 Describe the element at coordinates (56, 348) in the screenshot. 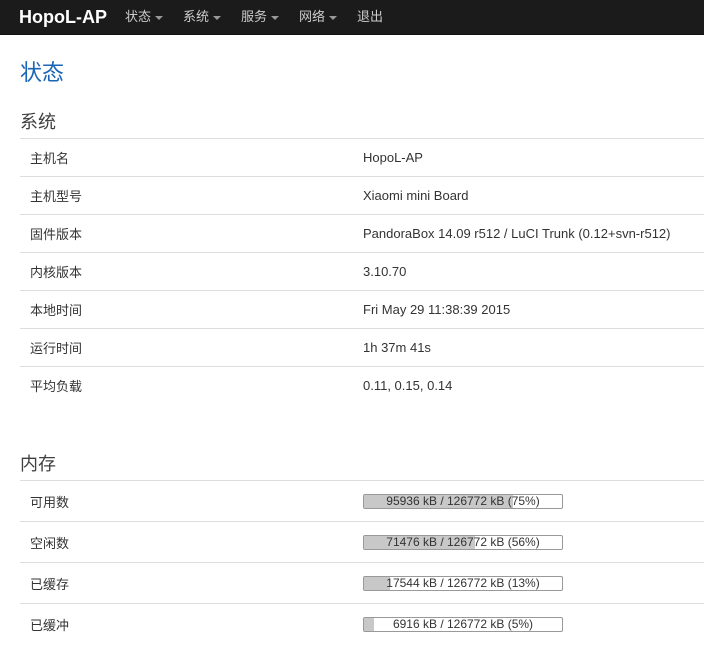

I see `row-label: 运行时间` at that location.